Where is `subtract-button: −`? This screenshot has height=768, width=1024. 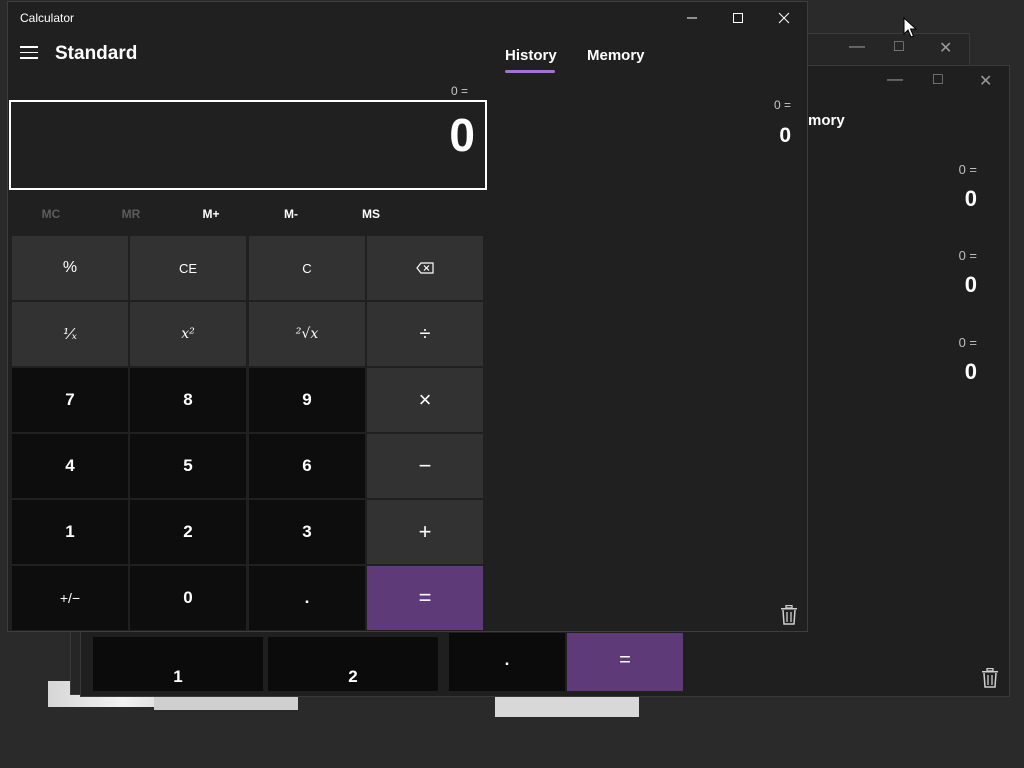 subtract-button: − is located at coordinates (425, 466).